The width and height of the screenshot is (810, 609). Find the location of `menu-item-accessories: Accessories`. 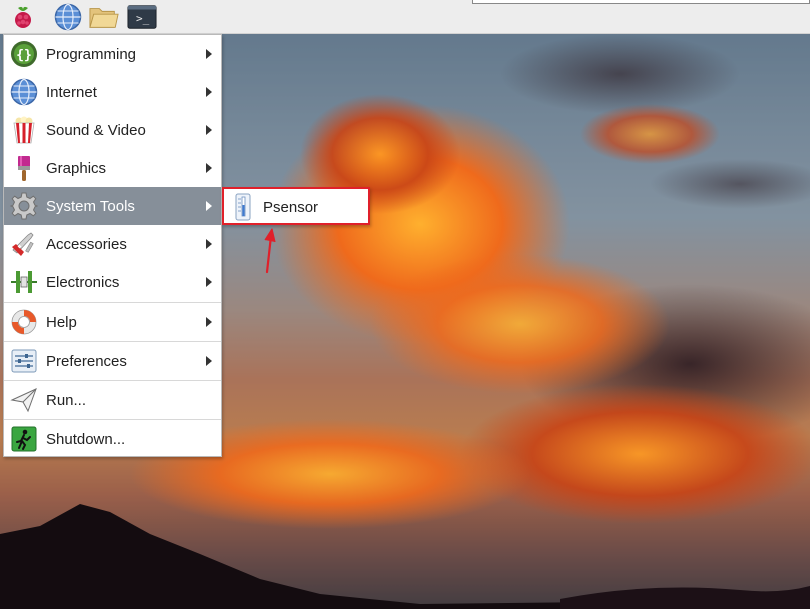

menu-item-accessories: Accessories is located at coordinates (112, 244).